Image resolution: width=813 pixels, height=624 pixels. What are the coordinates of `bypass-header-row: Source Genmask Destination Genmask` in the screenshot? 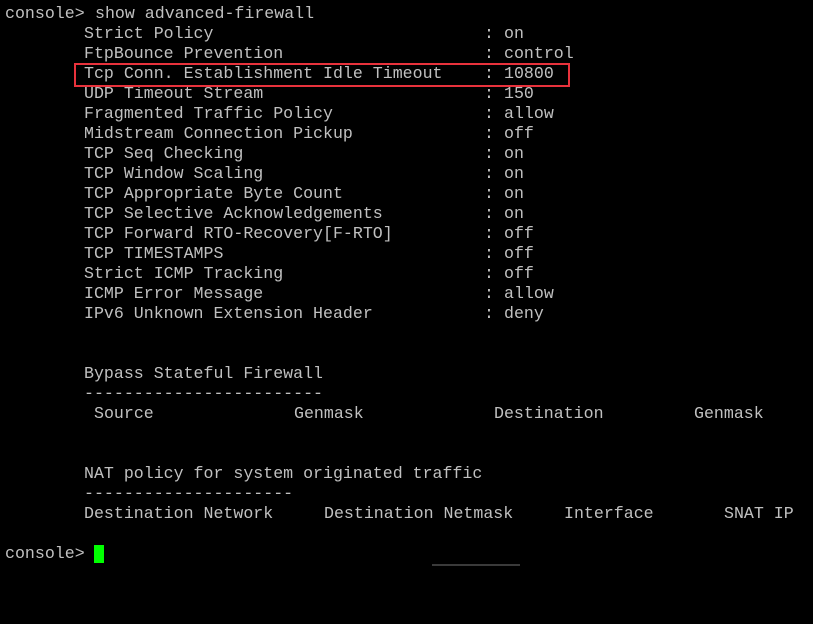 It's located at (382, 414).